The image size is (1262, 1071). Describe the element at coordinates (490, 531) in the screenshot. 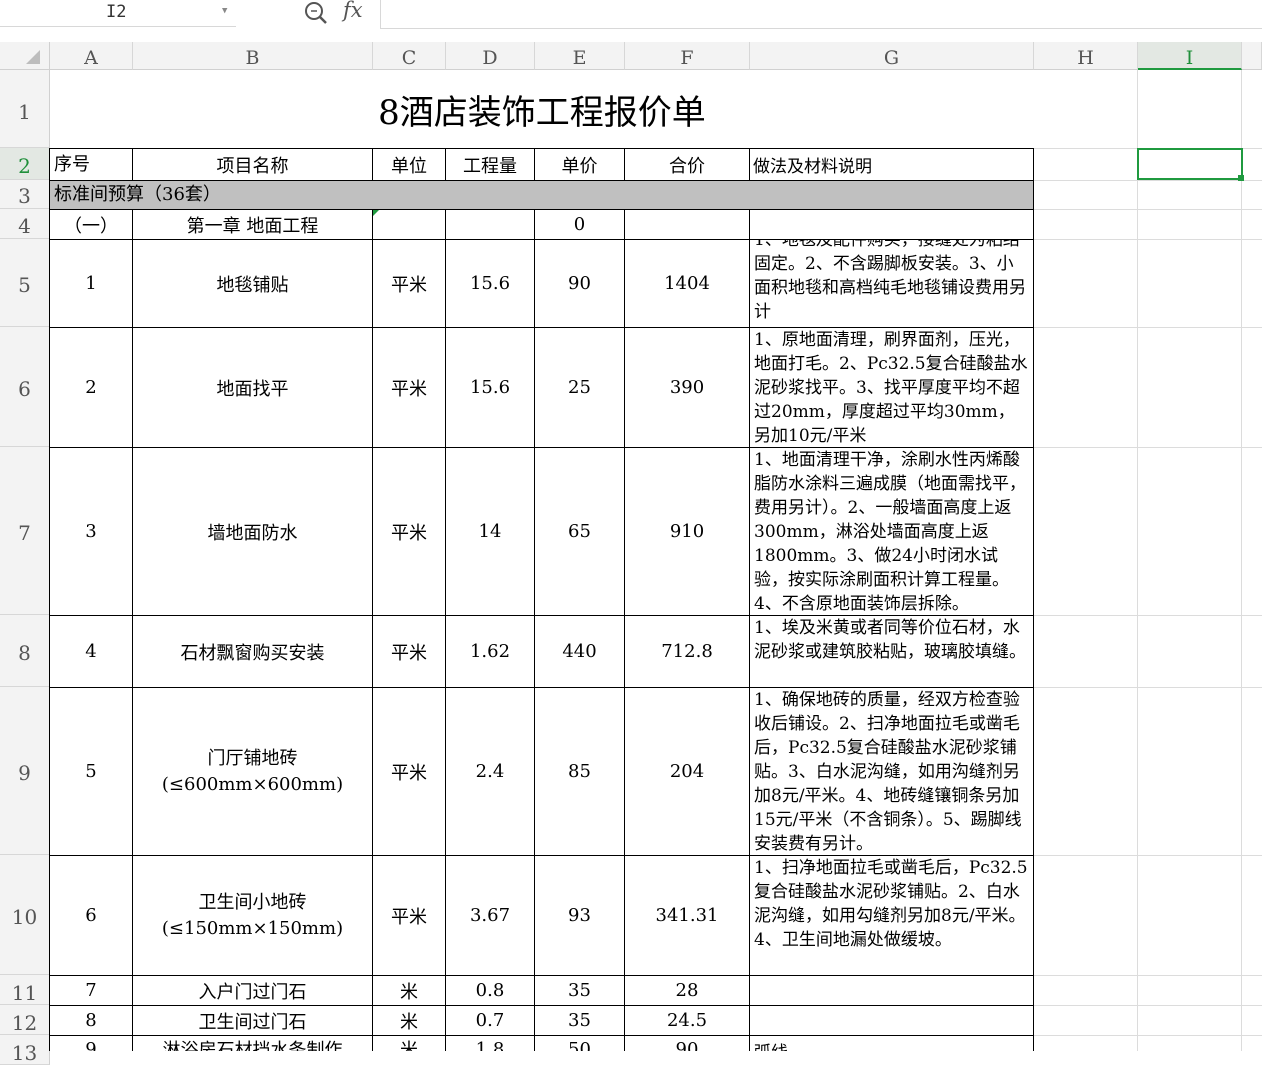

I see `item-qty: 14` at that location.